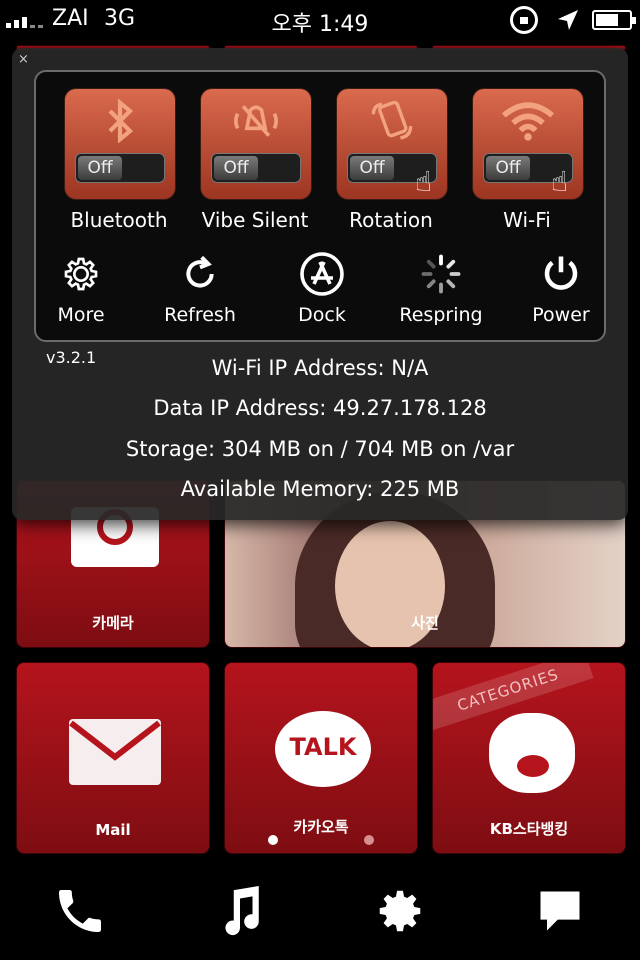 This screenshot has width=640, height=960. I want to click on vibe-silent-switch: Off, so click(256, 168).